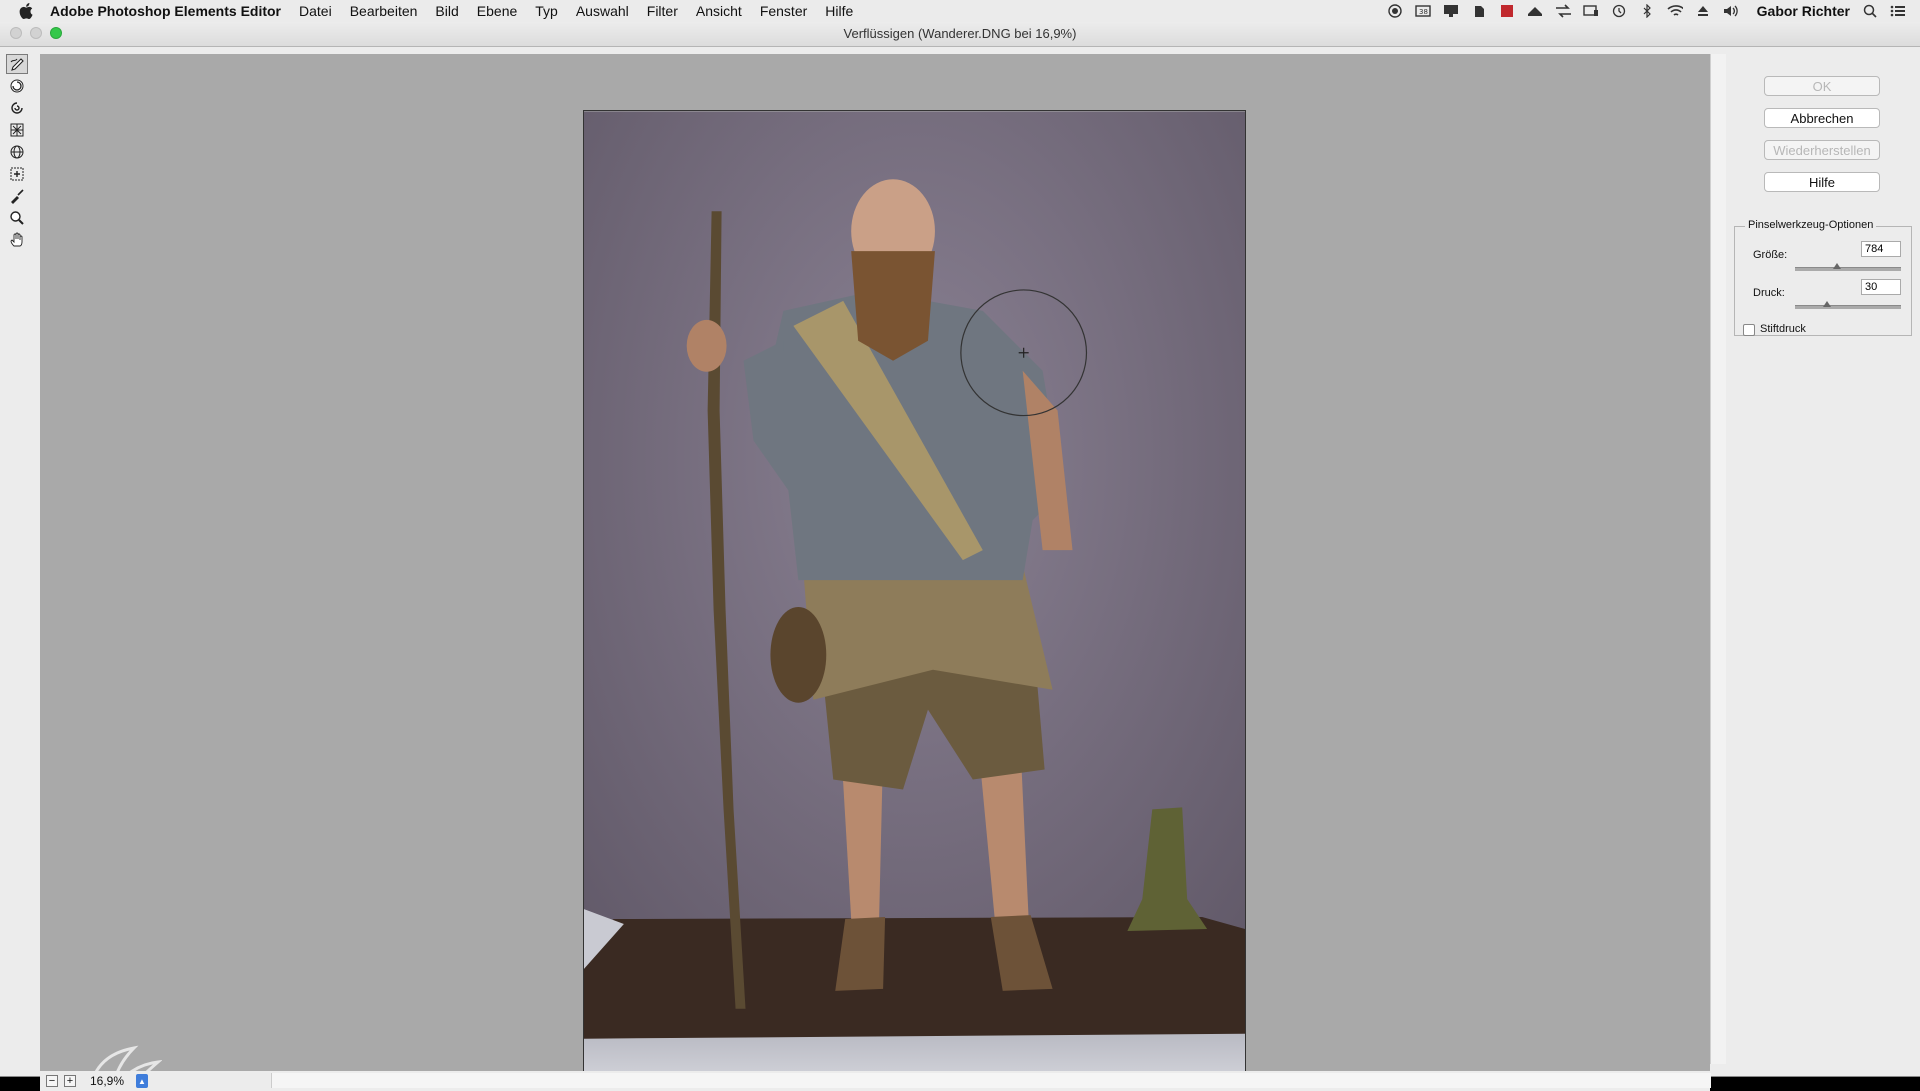 This screenshot has height=1091, width=1920. What do you see at coordinates (17, 108) in the screenshot?
I see `twirl-counterclockwise-icon` at bounding box center [17, 108].